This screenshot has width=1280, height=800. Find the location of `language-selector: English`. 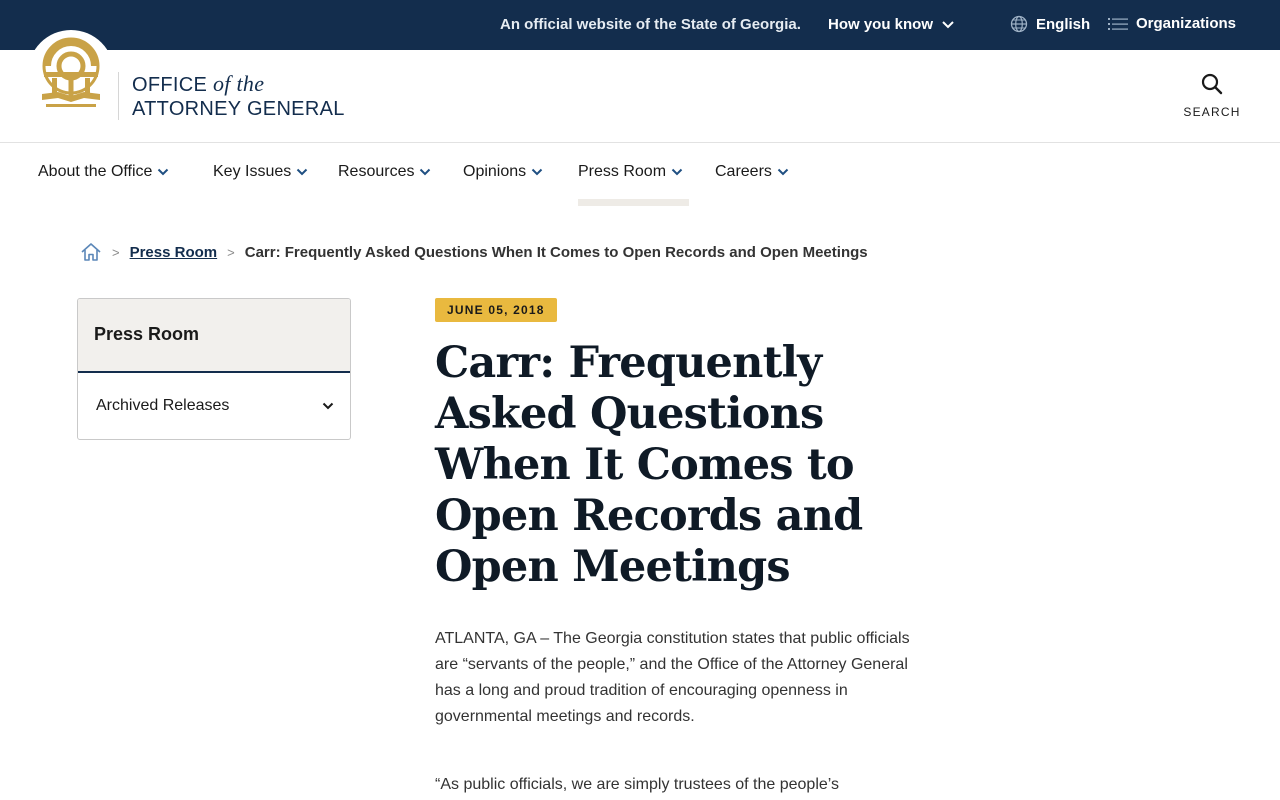

language-selector: English is located at coordinates (1050, 24).